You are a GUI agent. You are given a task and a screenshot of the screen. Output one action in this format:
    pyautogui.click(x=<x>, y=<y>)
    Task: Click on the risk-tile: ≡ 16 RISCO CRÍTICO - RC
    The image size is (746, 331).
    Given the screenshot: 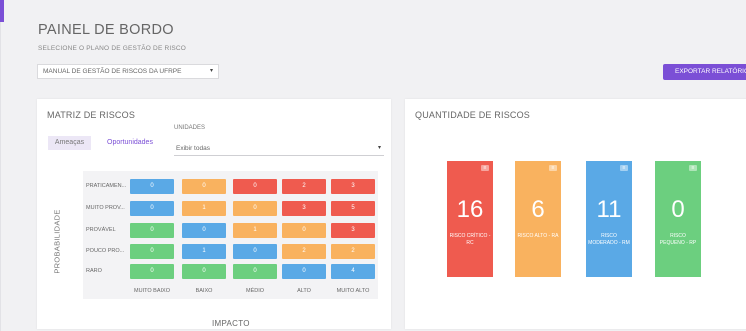 What is the action you would take?
    pyautogui.click(x=470, y=219)
    